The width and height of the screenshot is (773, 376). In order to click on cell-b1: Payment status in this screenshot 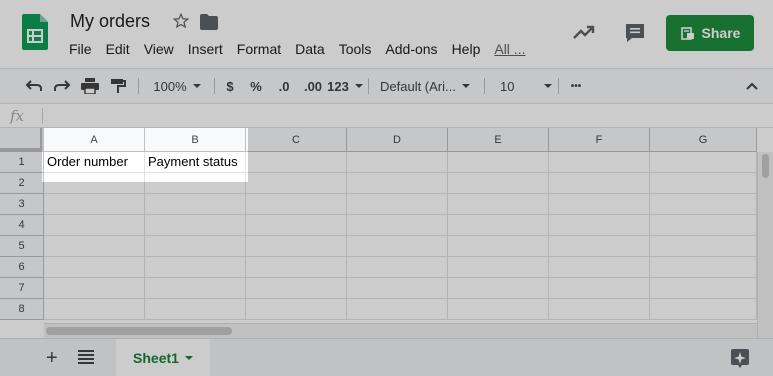, I will do `click(195, 162)`.